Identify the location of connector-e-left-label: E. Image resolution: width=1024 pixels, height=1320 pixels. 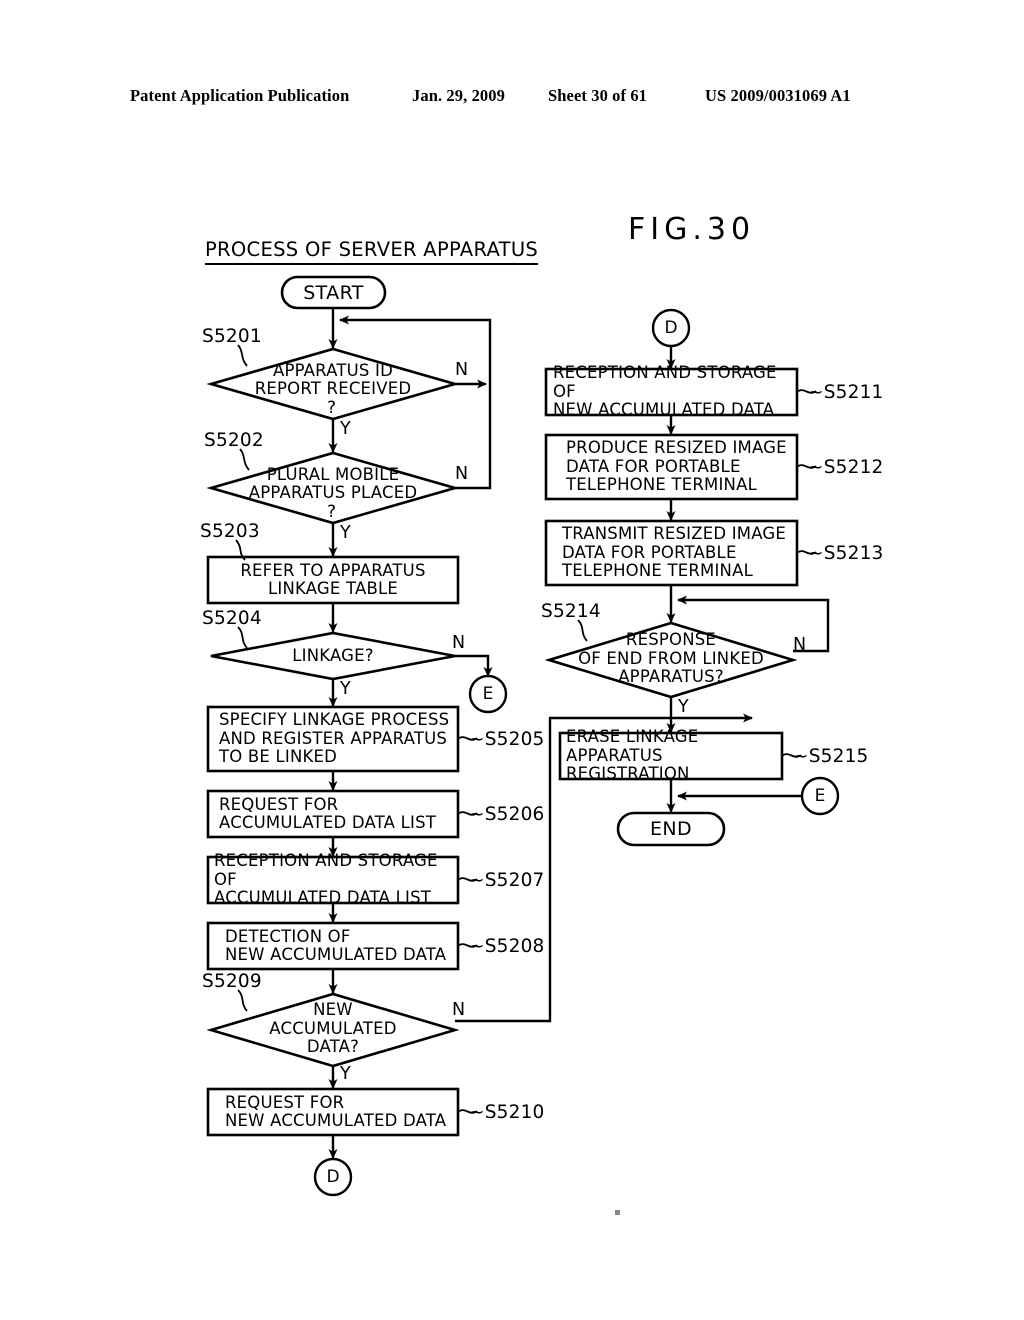
(488, 694).